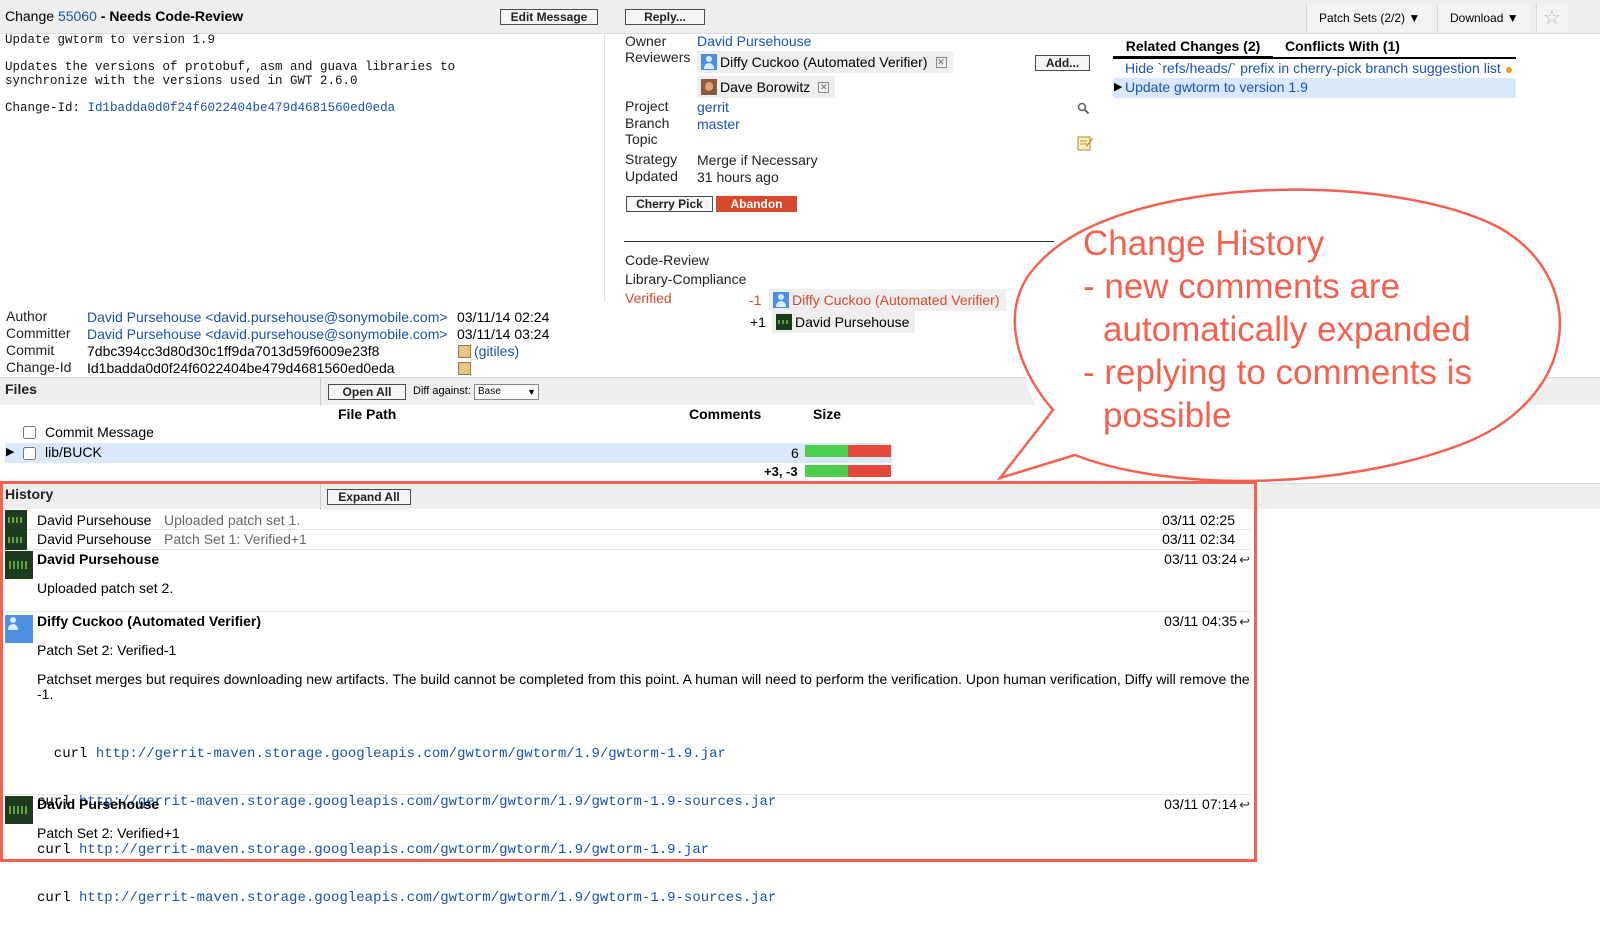  I want to click on vote-chip: Diffy Cuckoo (Automated Verifier), so click(887, 300).